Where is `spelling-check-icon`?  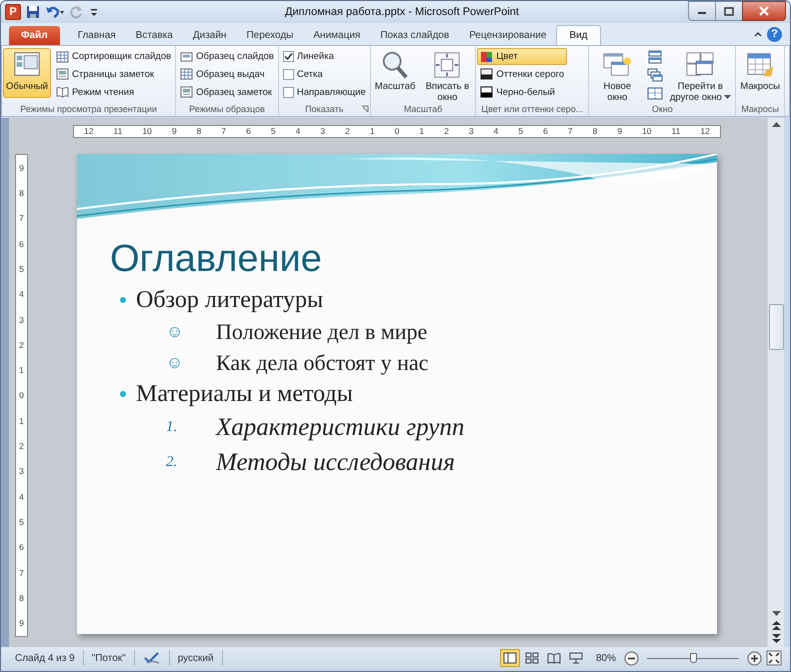 spelling-check-icon is located at coordinates (151, 658).